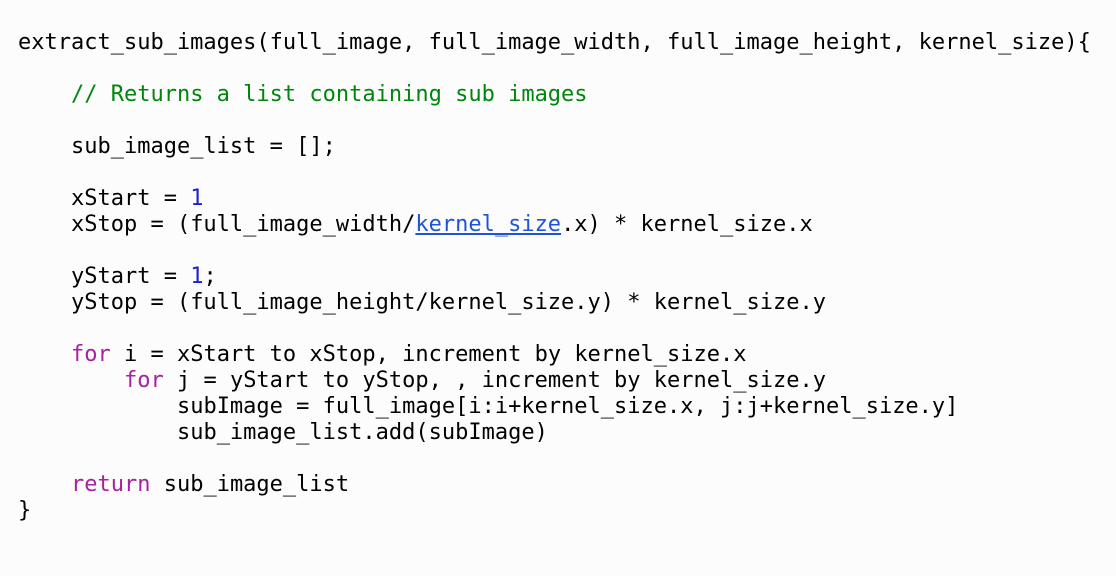 The height and width of the screenshot is (576, 1116). What do you see at coordinates (250, 484) in the screenshot?
I see `return-value: sub_image_list` at bounding box center [250, 484].